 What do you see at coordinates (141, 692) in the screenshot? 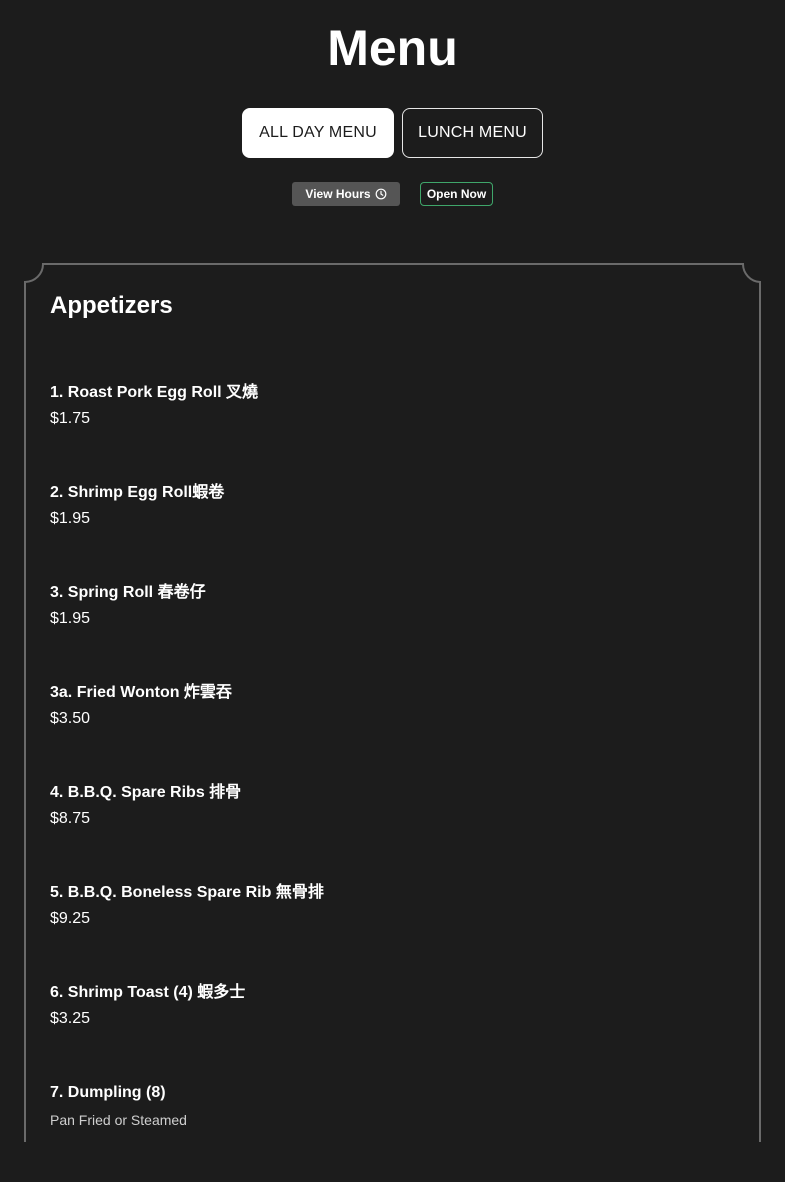
I see `item-name: 3a. Fried Wonton 炸雲吞` at bounding box center [141, 692].